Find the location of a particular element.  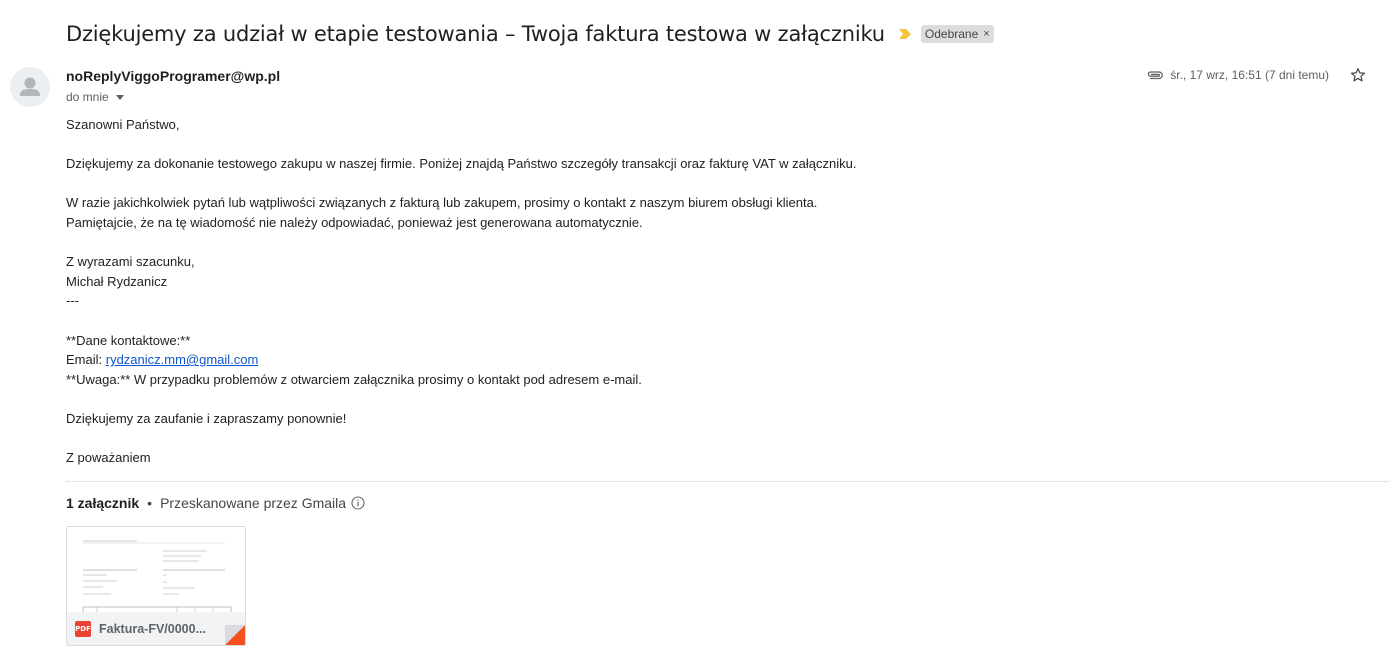

contact-email-link: rydzanicz.mm@gmail.com is located at coordinates (182, 359).